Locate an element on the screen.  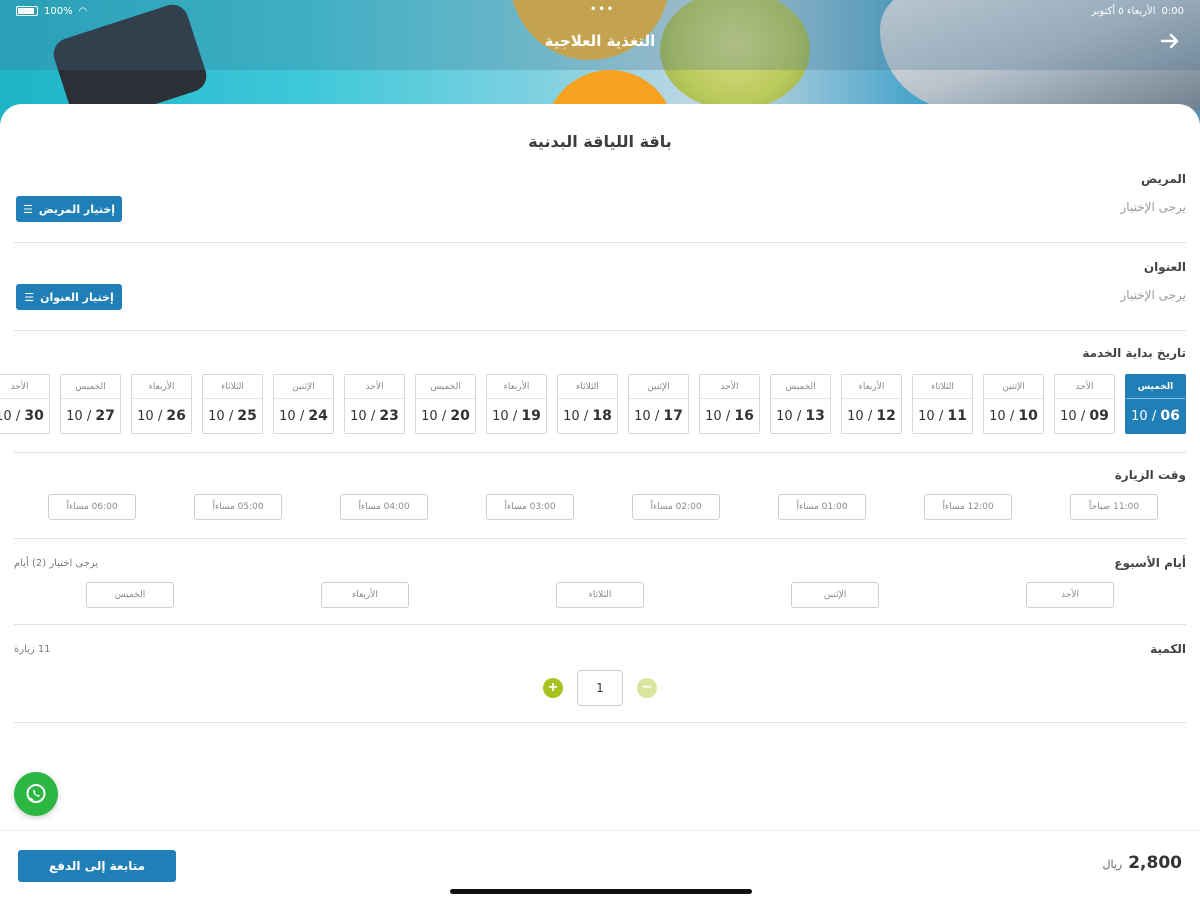
date-tile: الخميس 10 / 06 is located at coordinates (1155, 404).